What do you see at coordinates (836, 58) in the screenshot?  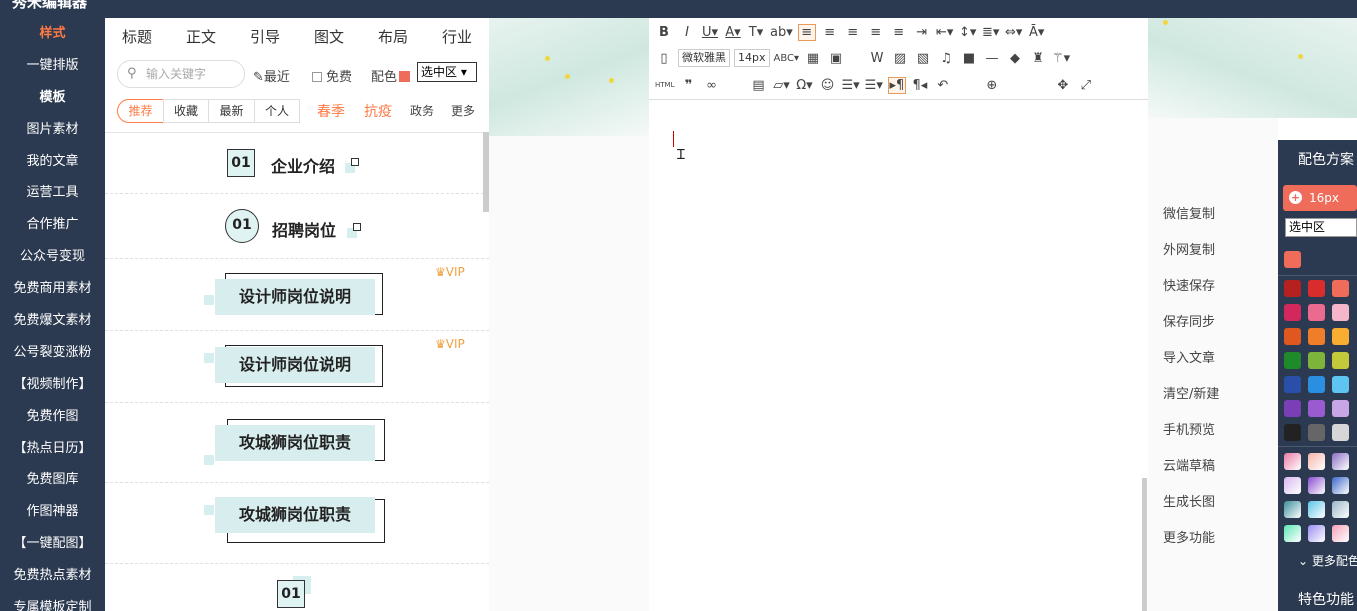 I see `image-gallery-icon: ▣` at bounding box center [836, 58].